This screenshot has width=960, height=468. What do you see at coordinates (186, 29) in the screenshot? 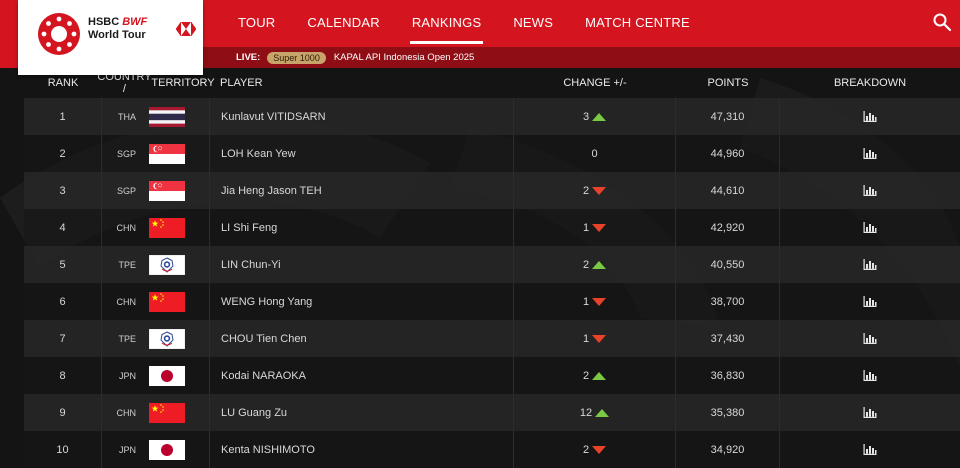
I see `hsbc-hexagon-icon` at bounding box center [186, 29].